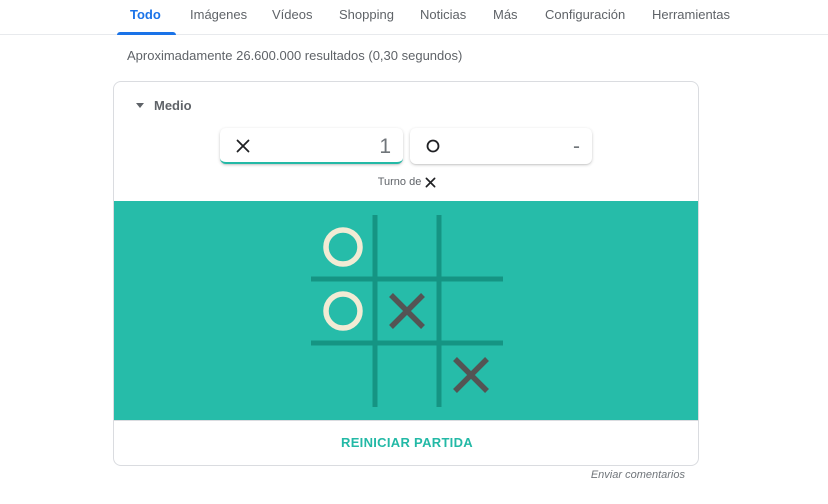  I want to click on tab-configuracion: Configuración, so click(585, 14).